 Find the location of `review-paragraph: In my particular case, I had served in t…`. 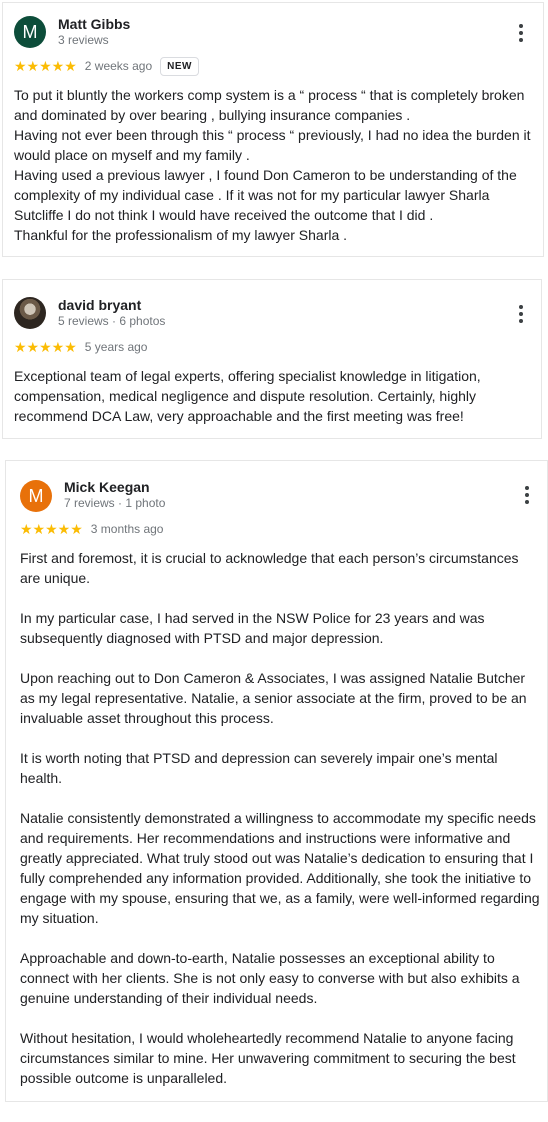

review-paragraph: In my particular case, I had served in t… is located at coordinates (252, 628).